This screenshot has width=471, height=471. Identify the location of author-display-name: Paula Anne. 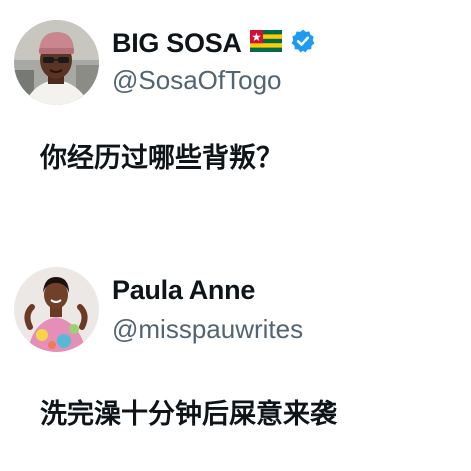
(183, 290).